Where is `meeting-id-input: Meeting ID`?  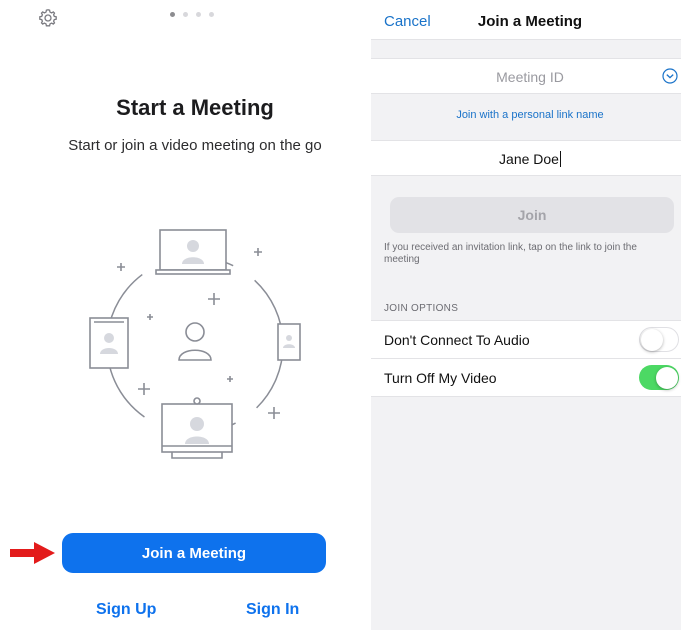 meeting-id-input: Meeting ID is located at coordinates (526, 77).